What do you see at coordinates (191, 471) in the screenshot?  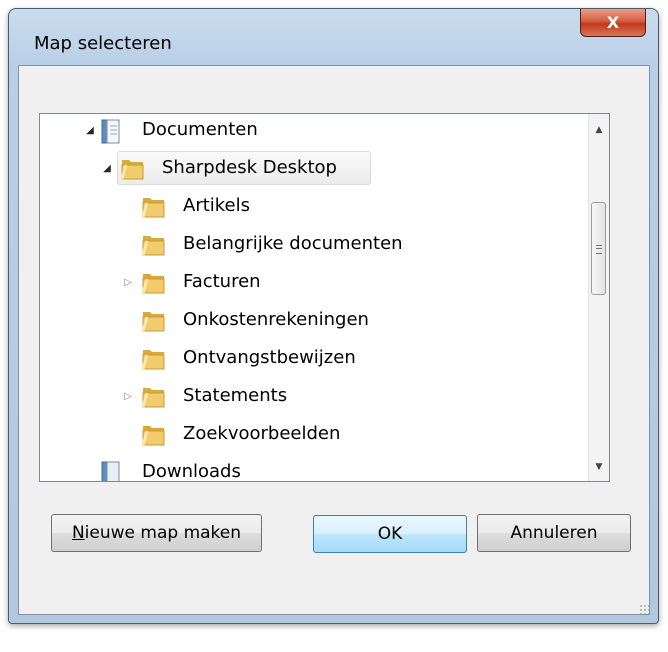 I see `tree-item-label: Downloads` at bounding box center [191, 471].